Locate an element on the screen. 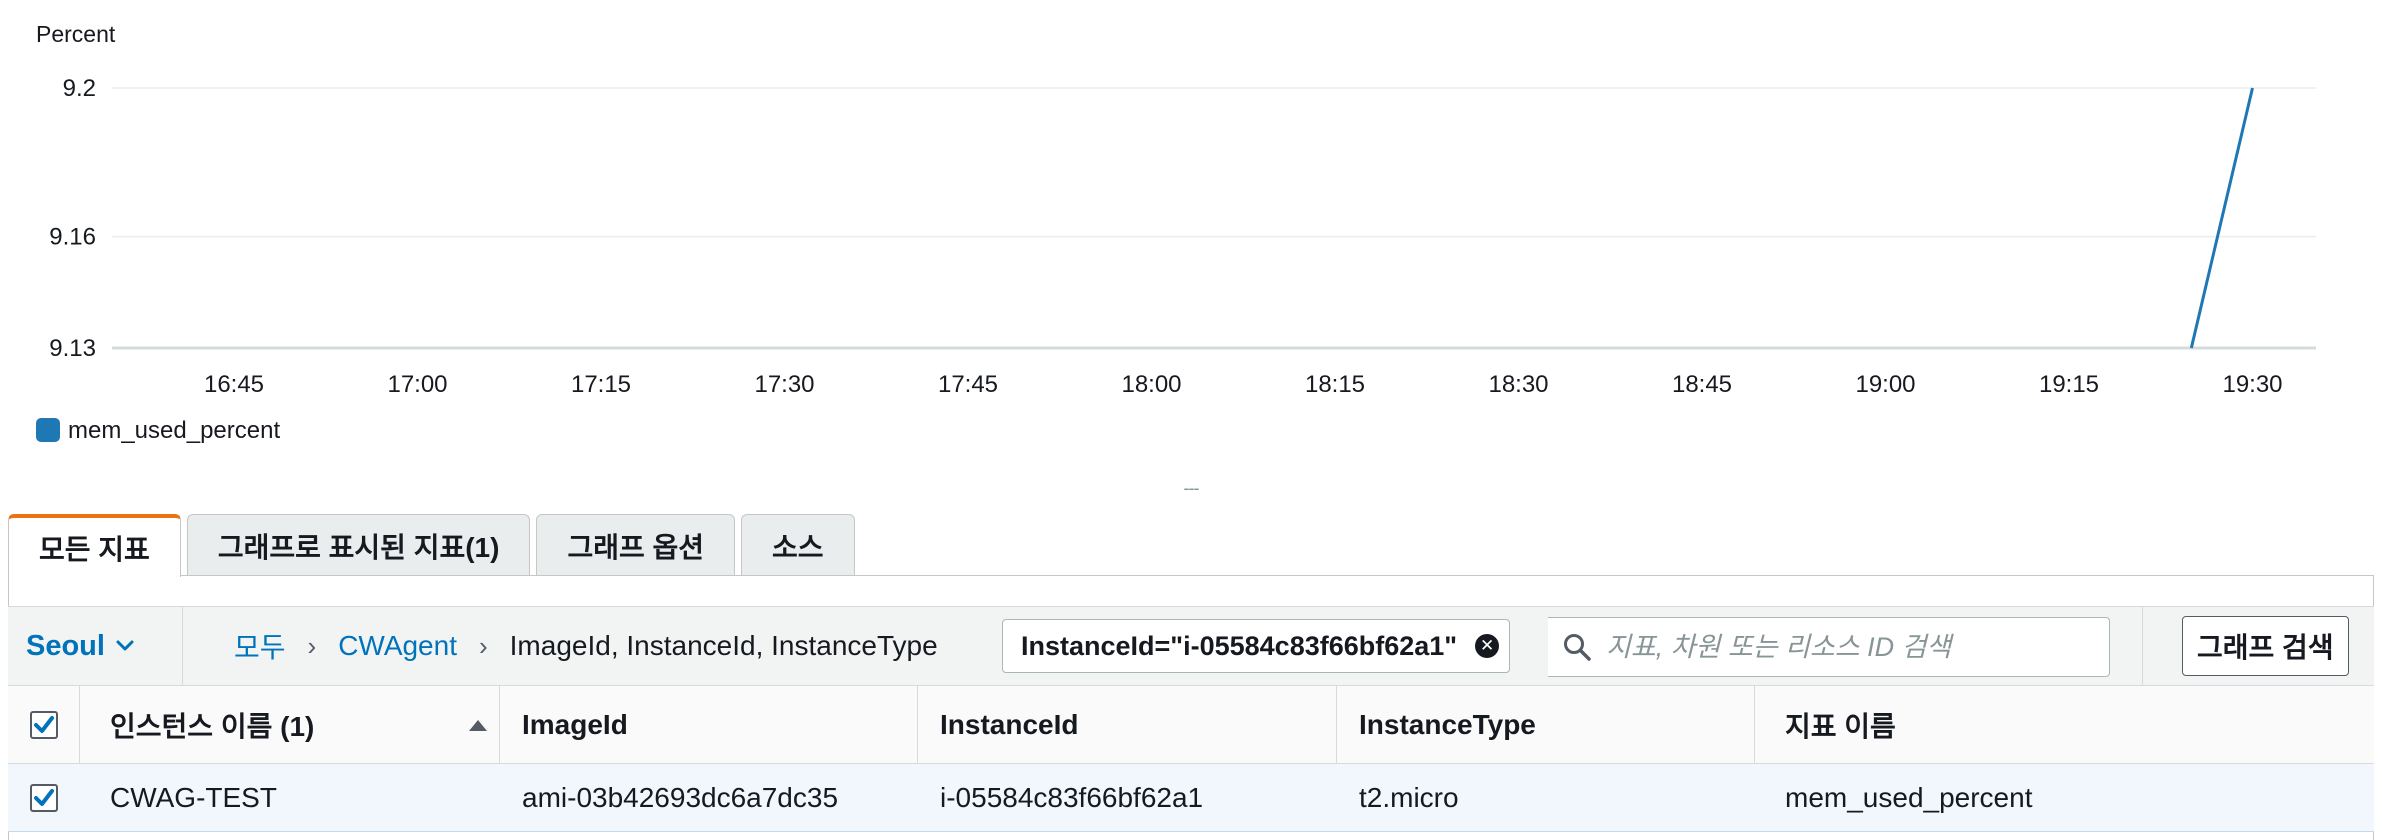  metrics-tabs: 모든 지표 그래프로 표시된 지표(1) 그래프 옵션 소스 is located at coordinates (434, 545).